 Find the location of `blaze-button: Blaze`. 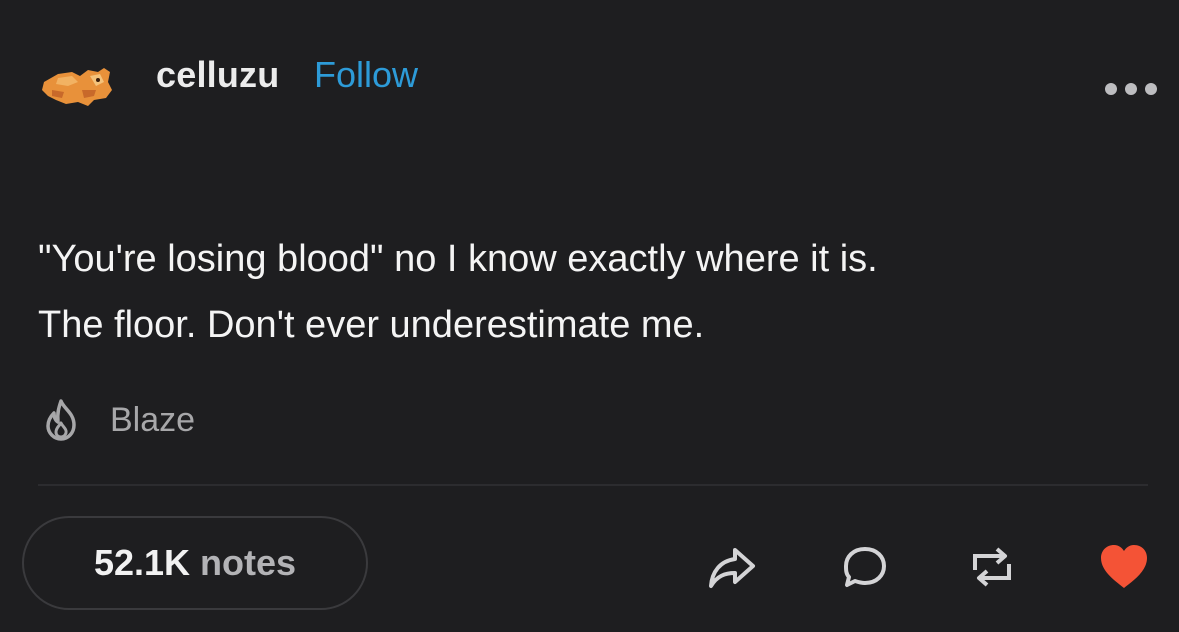

blaze-button: Blaze is located at coordinates (116, 420).